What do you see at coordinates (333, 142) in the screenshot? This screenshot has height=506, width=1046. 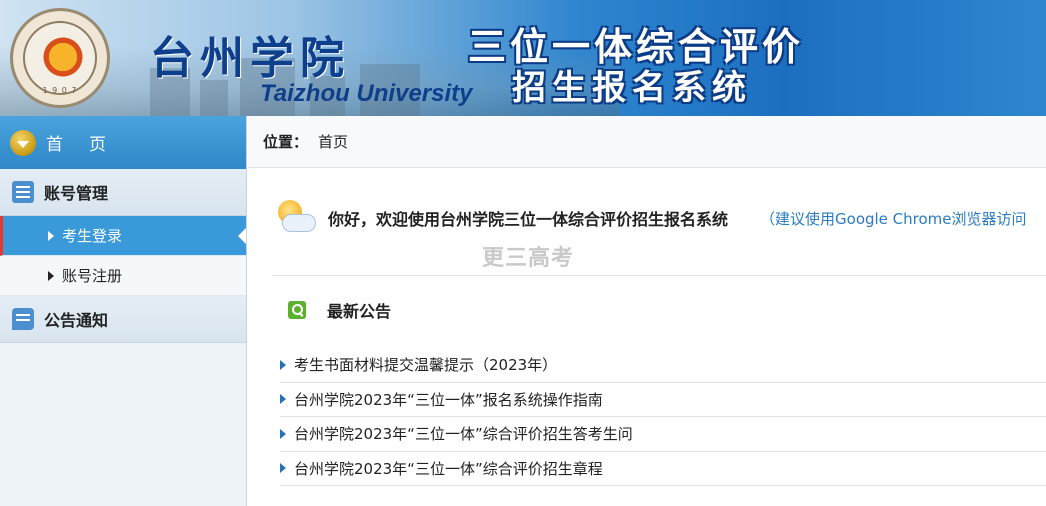 I see `breadcrumb-current: 首页` at bounding box center [333, 142].